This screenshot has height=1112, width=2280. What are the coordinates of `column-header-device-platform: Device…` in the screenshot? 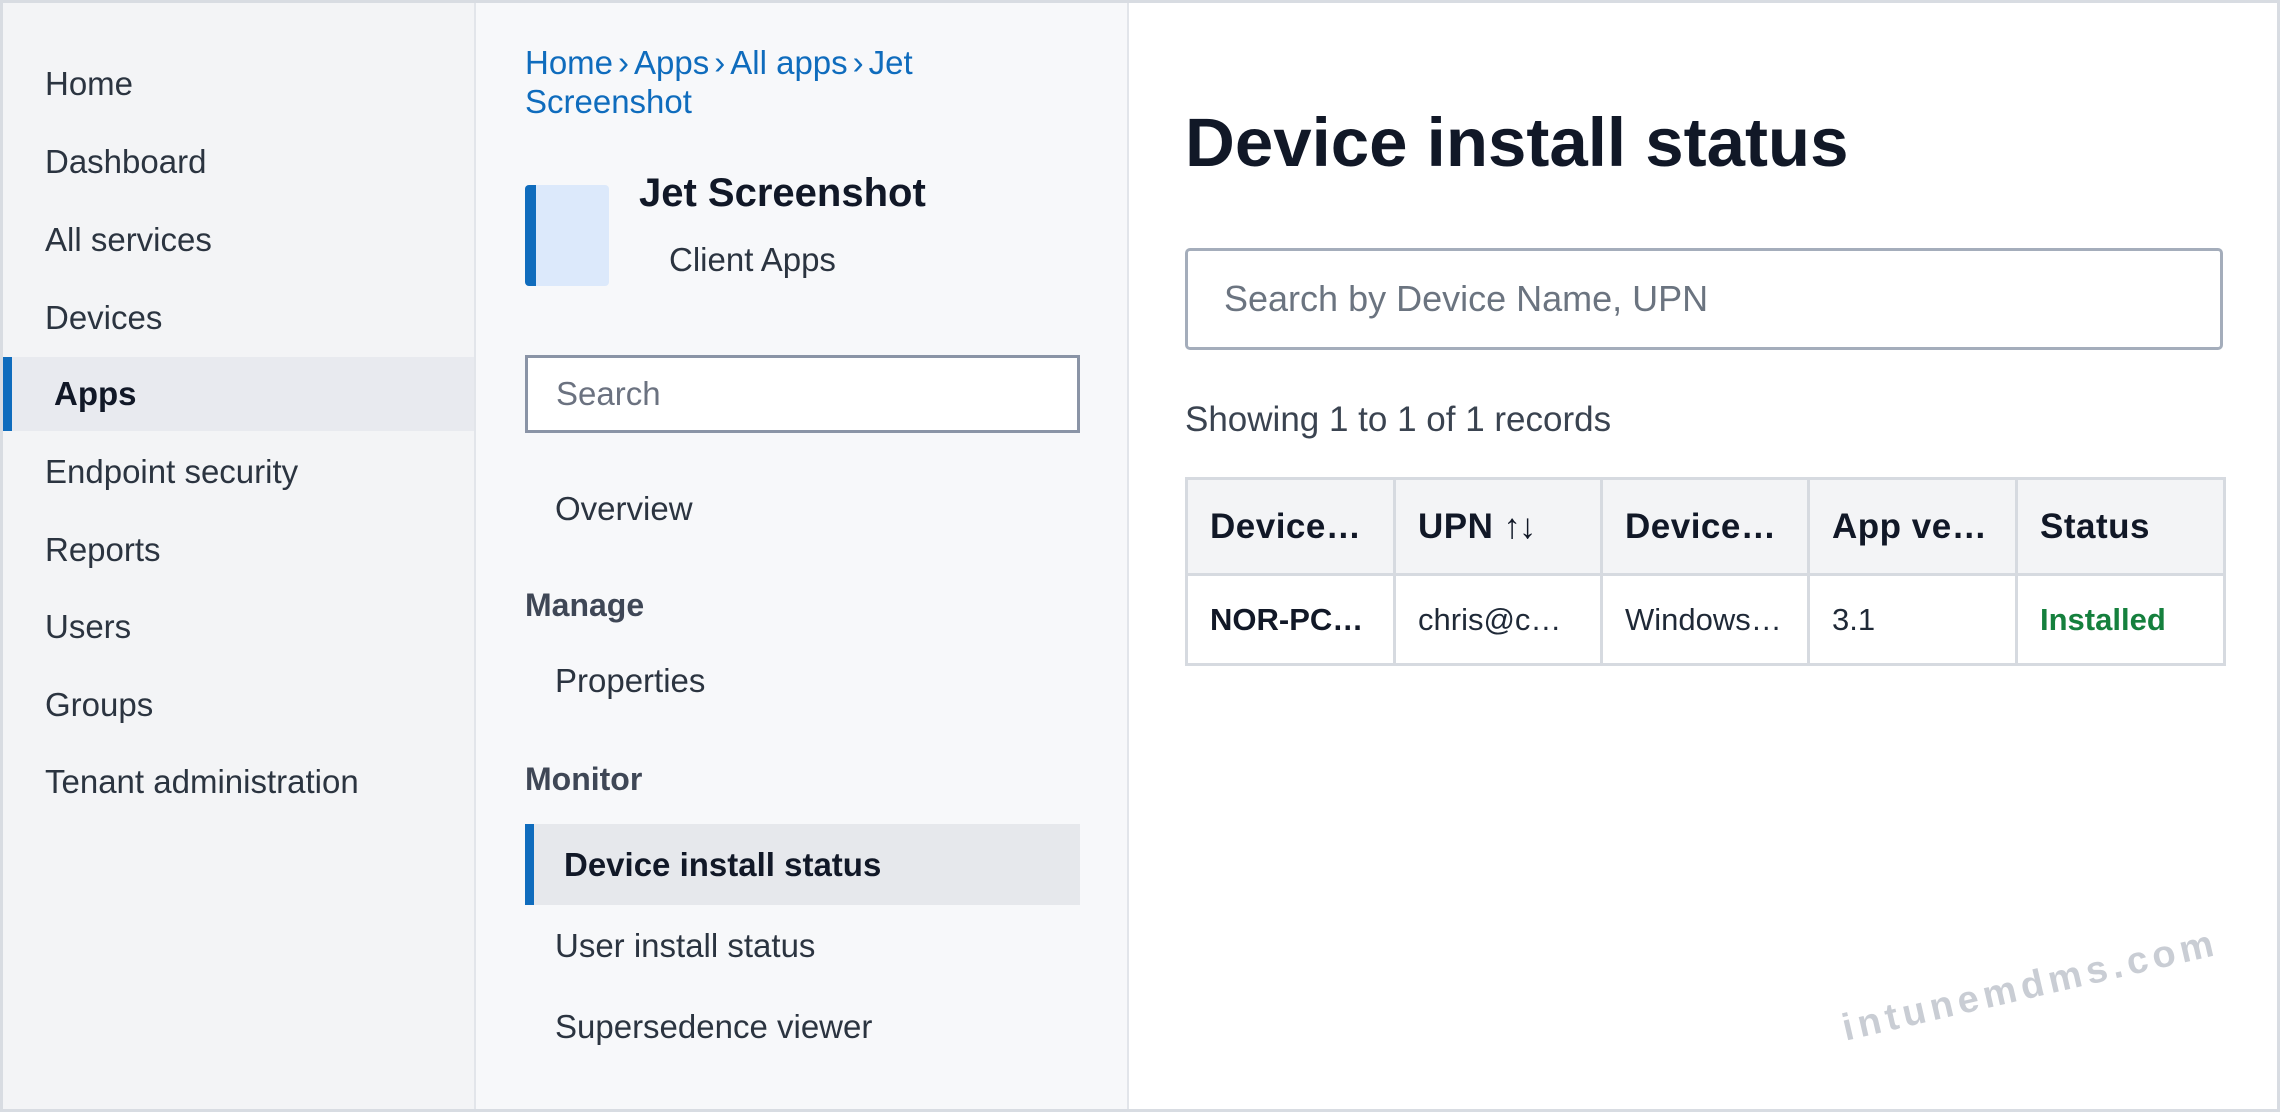 It's located at (1705, 526).